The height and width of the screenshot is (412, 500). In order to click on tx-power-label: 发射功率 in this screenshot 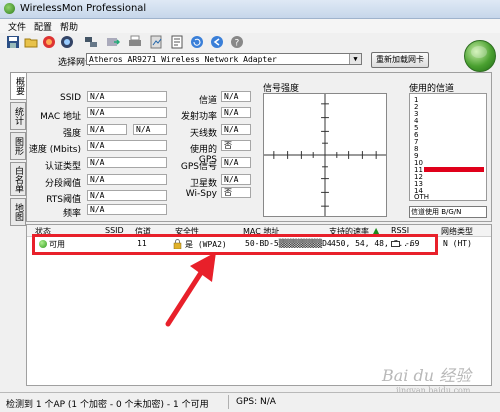, I will do `click(198, 117)`.